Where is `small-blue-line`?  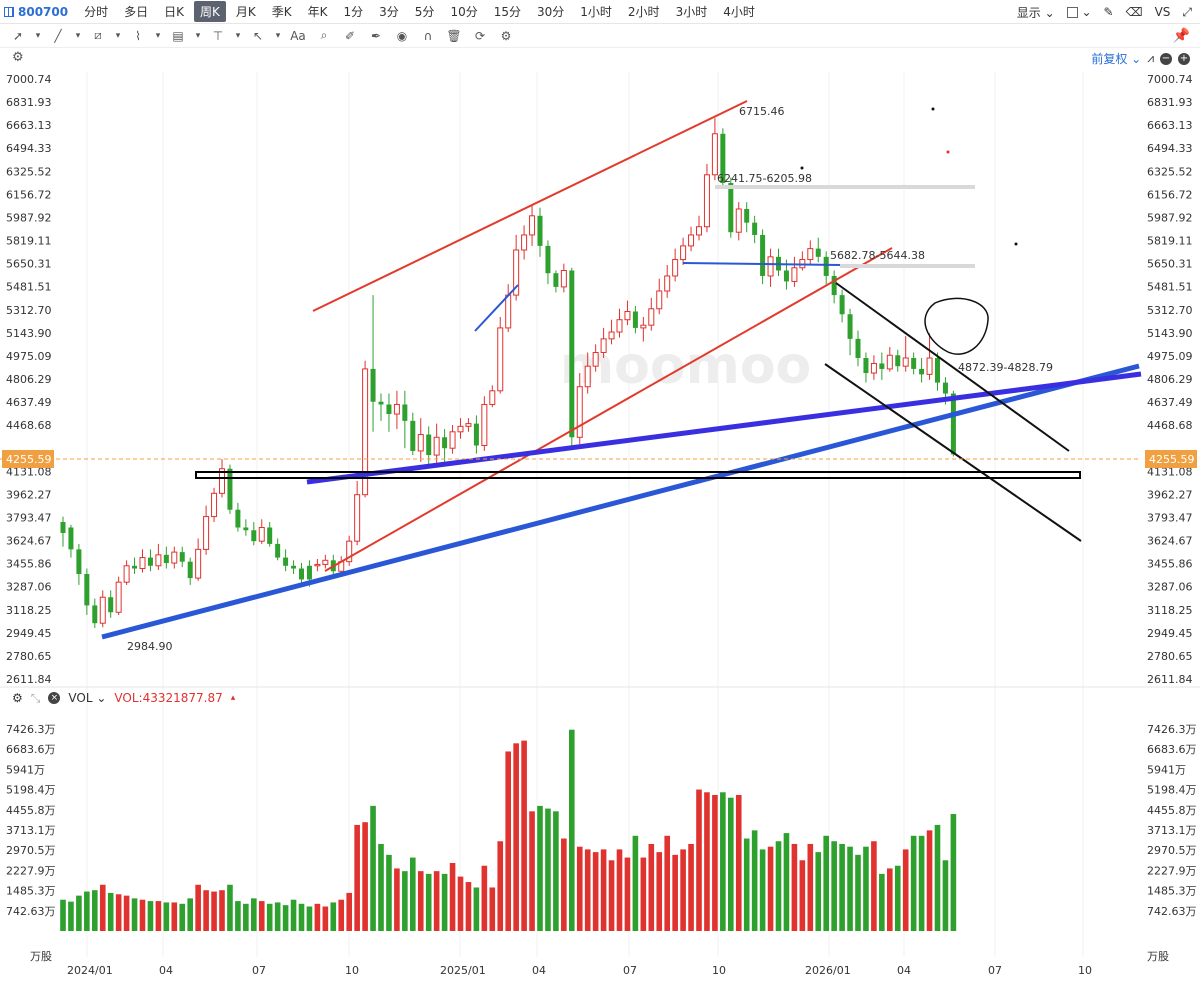
small-blue-line is located at coordinates (496, 308).